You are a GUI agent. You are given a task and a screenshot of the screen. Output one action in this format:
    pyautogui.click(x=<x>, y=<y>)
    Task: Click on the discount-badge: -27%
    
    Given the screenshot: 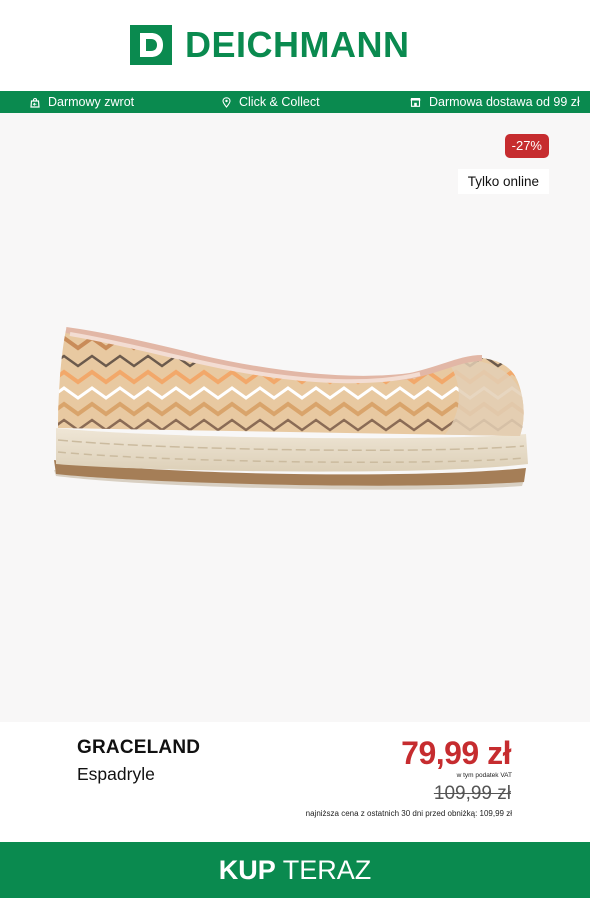 What is the action you would take?
    pyautogui.click(x=526, y=146)
    